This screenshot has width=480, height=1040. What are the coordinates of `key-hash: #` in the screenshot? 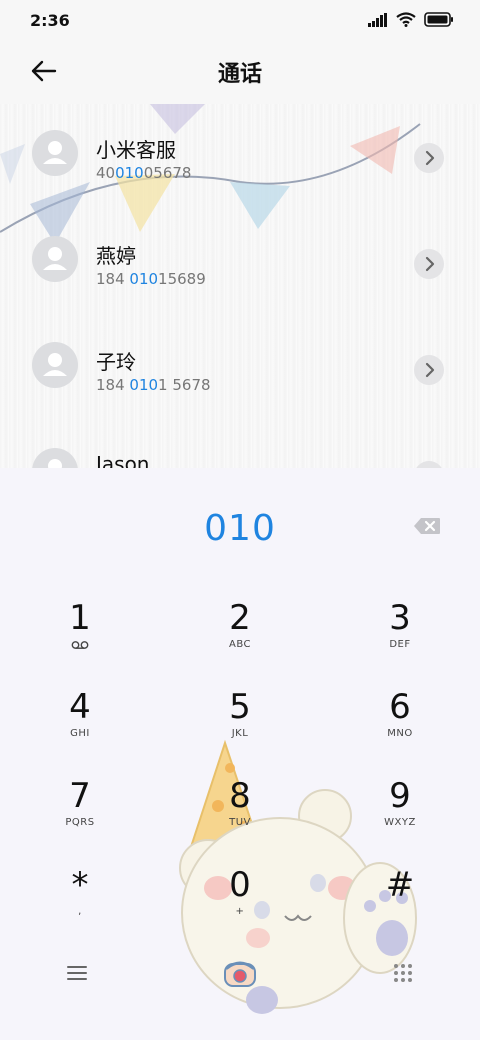 It's located at (400, 905).